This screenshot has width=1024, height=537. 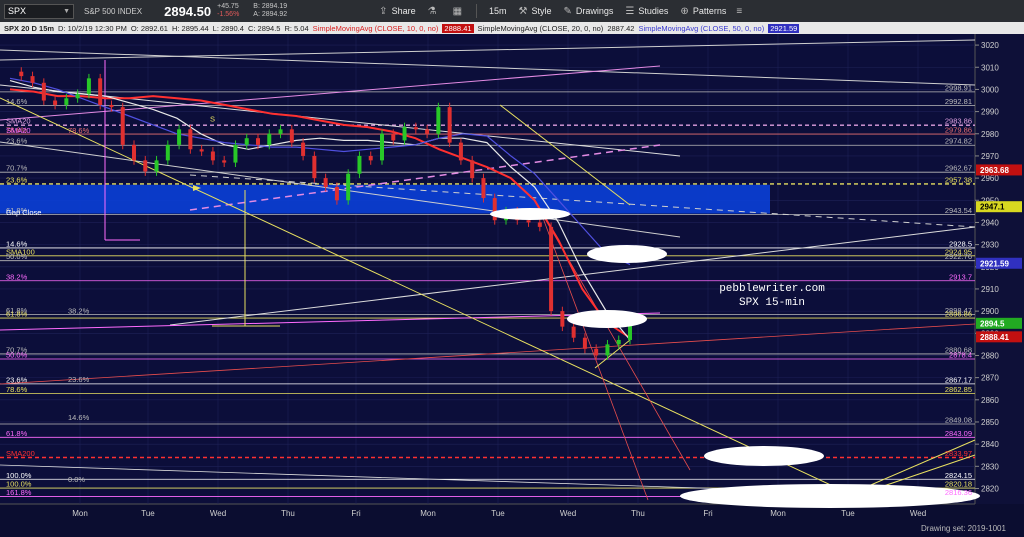 What do you see at coordinates (701, 28) in the screenshot?
I see `sma50-label: SimpleMovingAvg (CLOSE, 50, 0, no)` at bounding box center [701, 28].